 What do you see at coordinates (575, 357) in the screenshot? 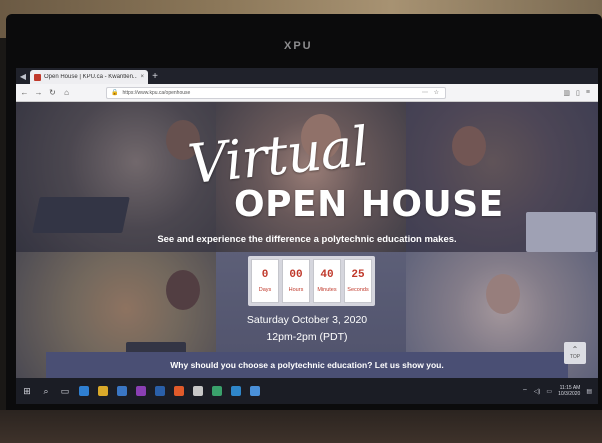
I see `top-label: TOP` at bounding box center [575, 357].